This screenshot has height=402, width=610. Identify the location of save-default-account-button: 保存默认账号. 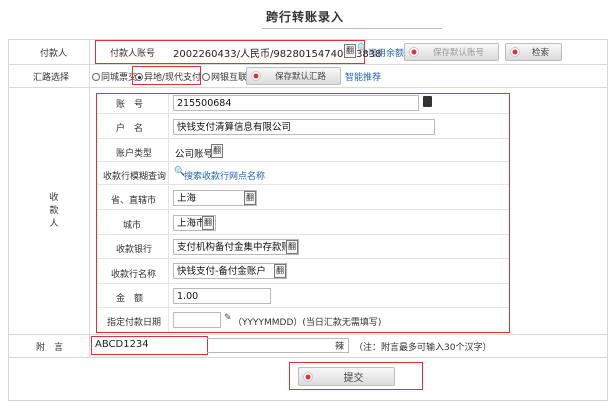
(451, 52).